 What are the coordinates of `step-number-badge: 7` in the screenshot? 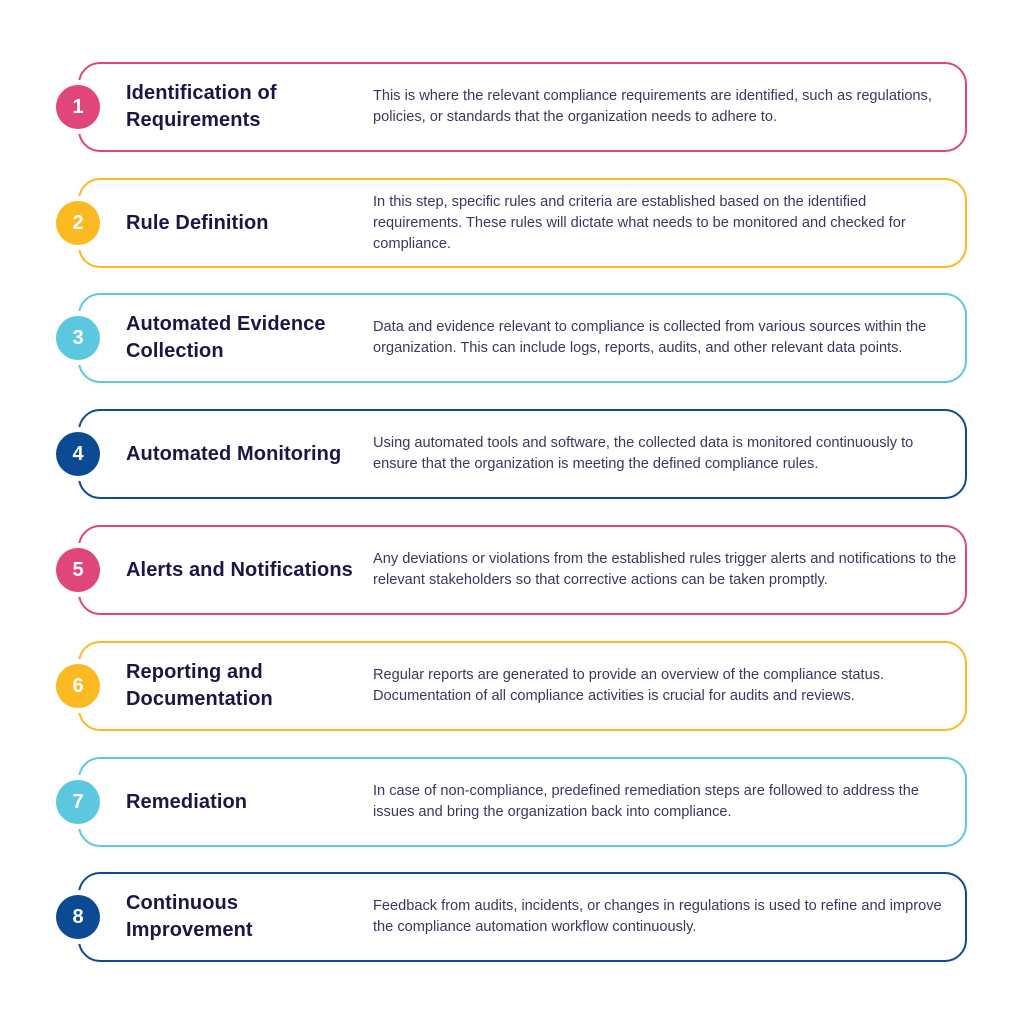 It's located at (78, 802).